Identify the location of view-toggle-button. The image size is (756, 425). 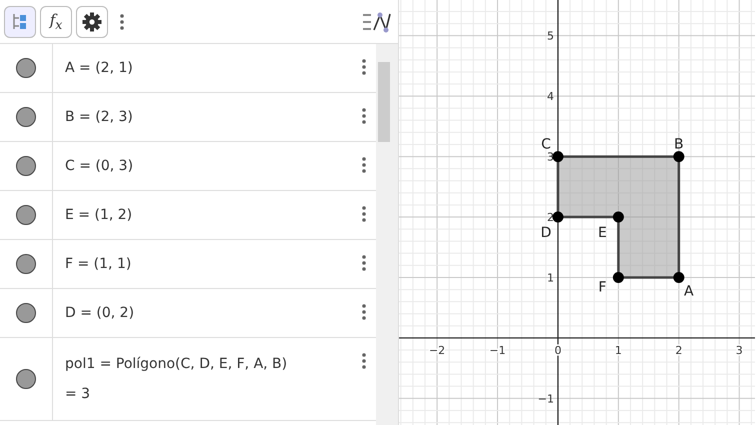
(20, 22).